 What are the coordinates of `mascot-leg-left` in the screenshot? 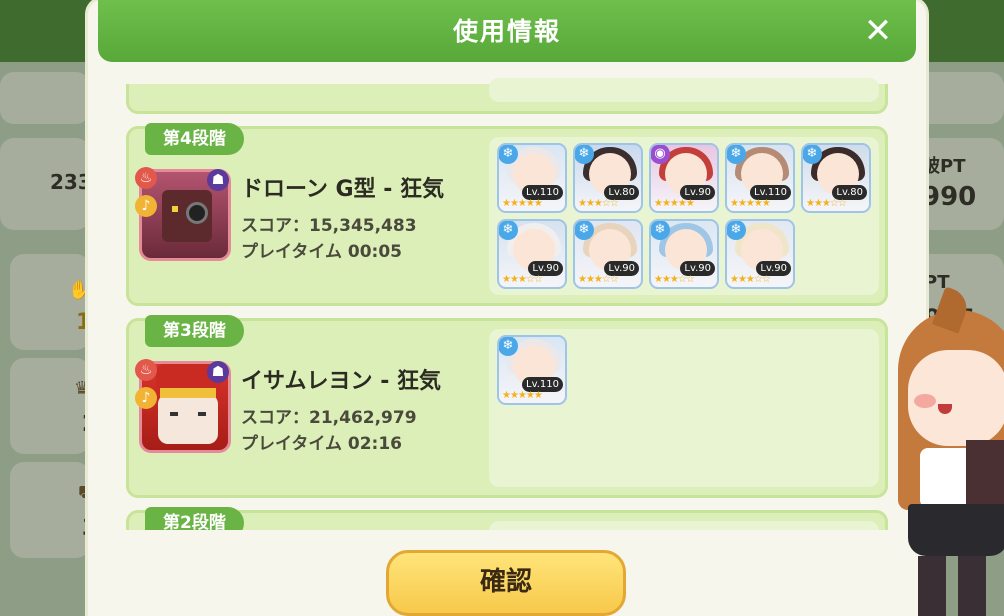 It's located at (932, 586).